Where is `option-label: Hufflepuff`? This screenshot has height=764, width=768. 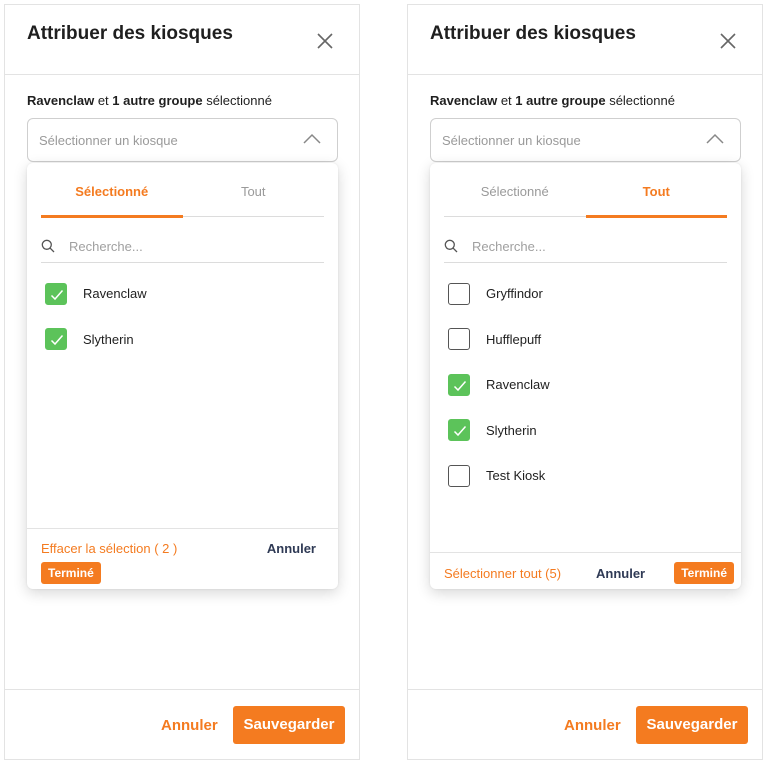 option-label: Hufflepuff is located at coordinates (514, 339).